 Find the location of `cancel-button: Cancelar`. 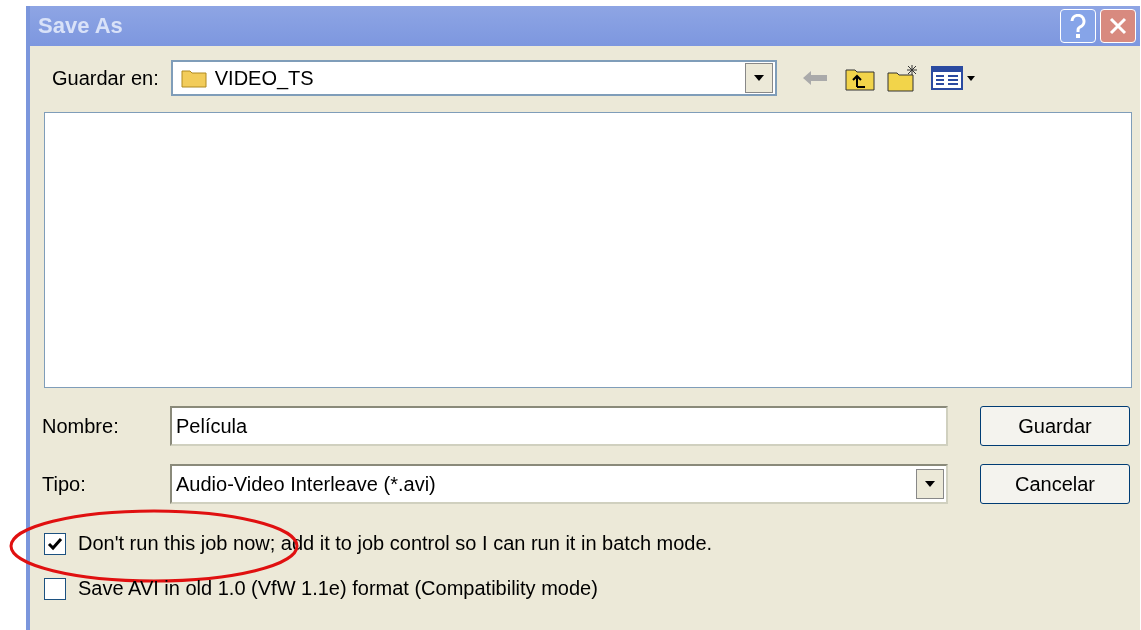

cancel-button: Cancelar is located at coordinates (1055, 484).